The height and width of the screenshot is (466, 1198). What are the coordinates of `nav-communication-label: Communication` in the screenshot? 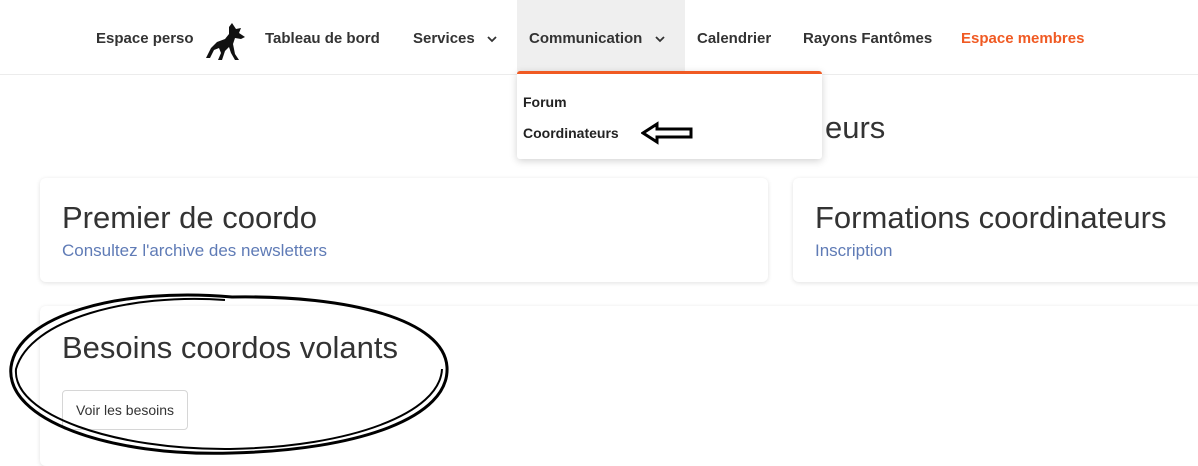 It's located at (586, 38).